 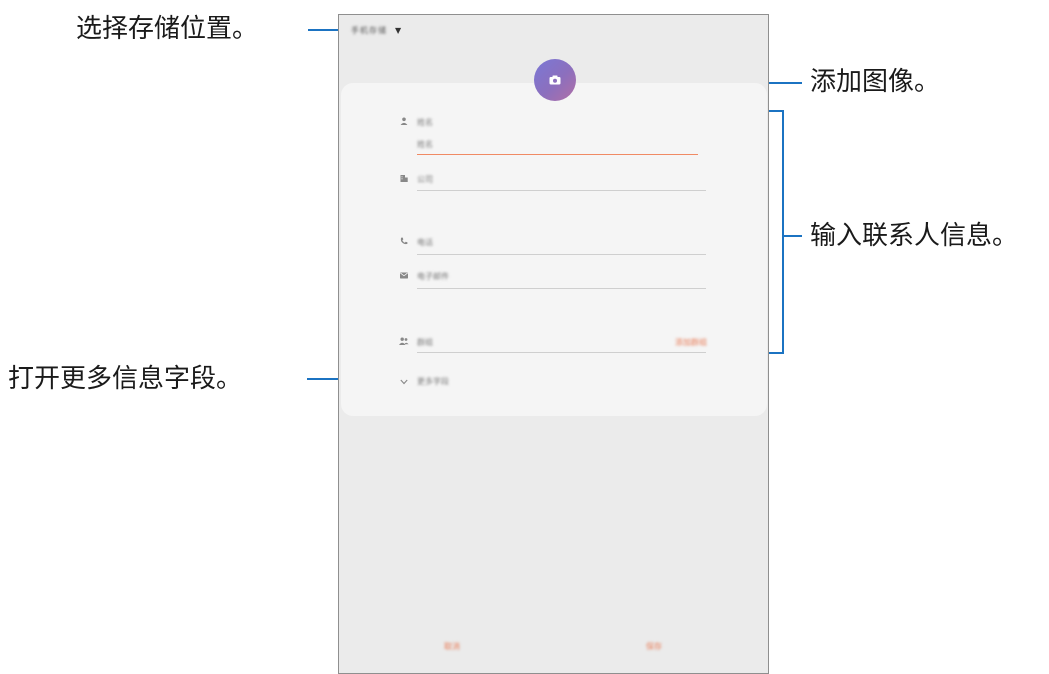 What do you see at coordinates (425, 242) in the screenshot?
I see `phone-input: 电话` at bounding box center [425, 242].